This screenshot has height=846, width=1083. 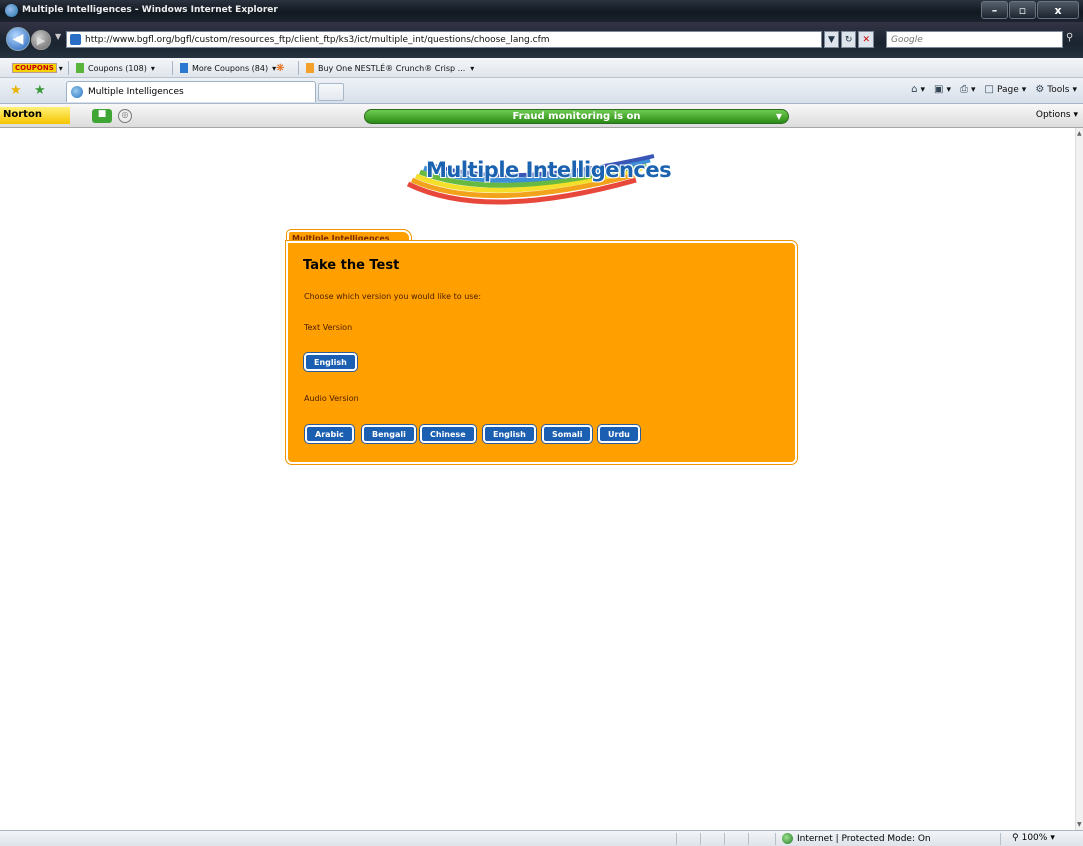 I want to click on gear-icon: ⚙, so click(x=1040, y=89).